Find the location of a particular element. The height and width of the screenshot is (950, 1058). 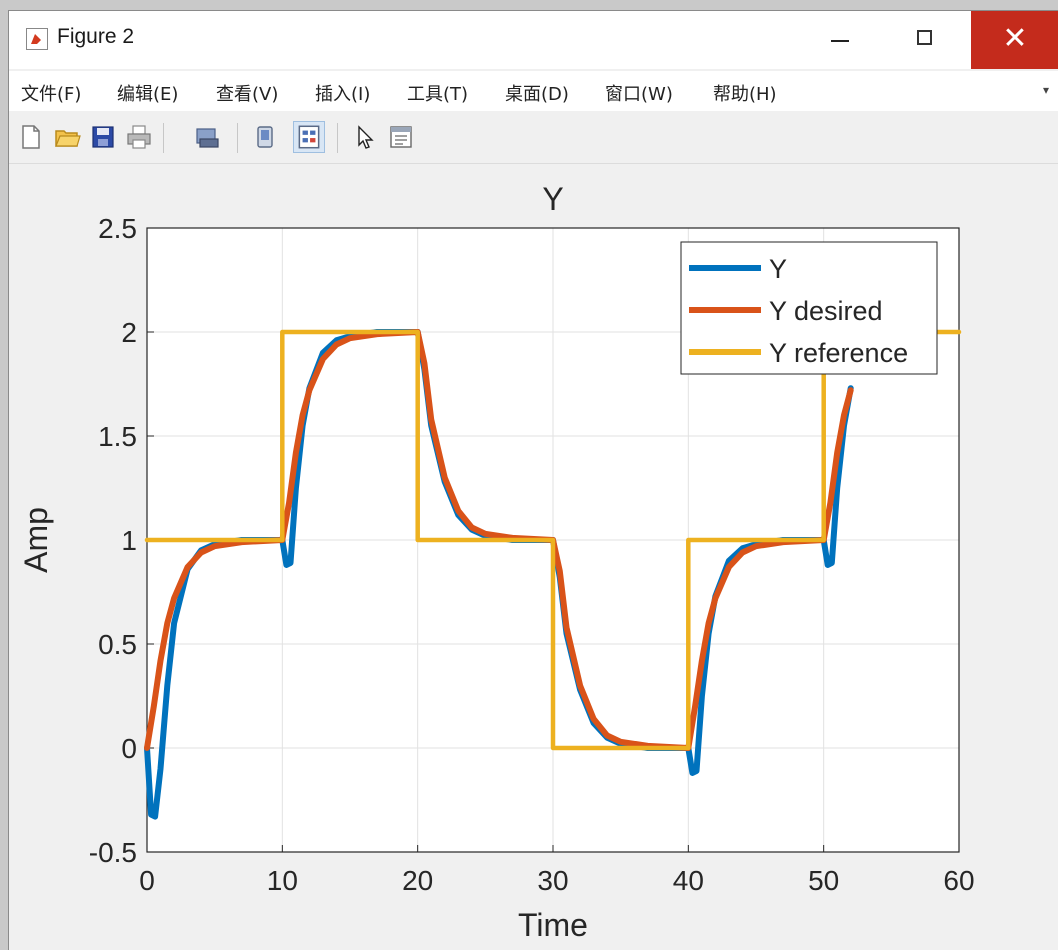

new-figure-icon is located at coordinates (31, 137).